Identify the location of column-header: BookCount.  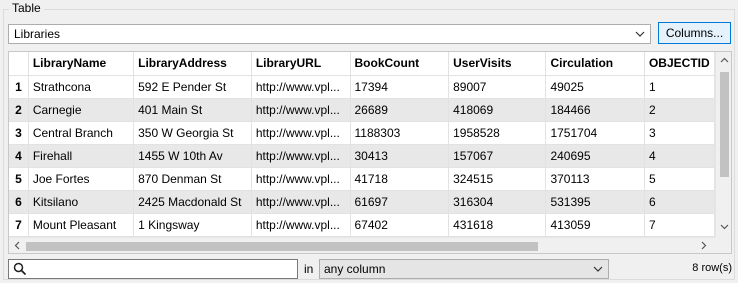
(400, 64).